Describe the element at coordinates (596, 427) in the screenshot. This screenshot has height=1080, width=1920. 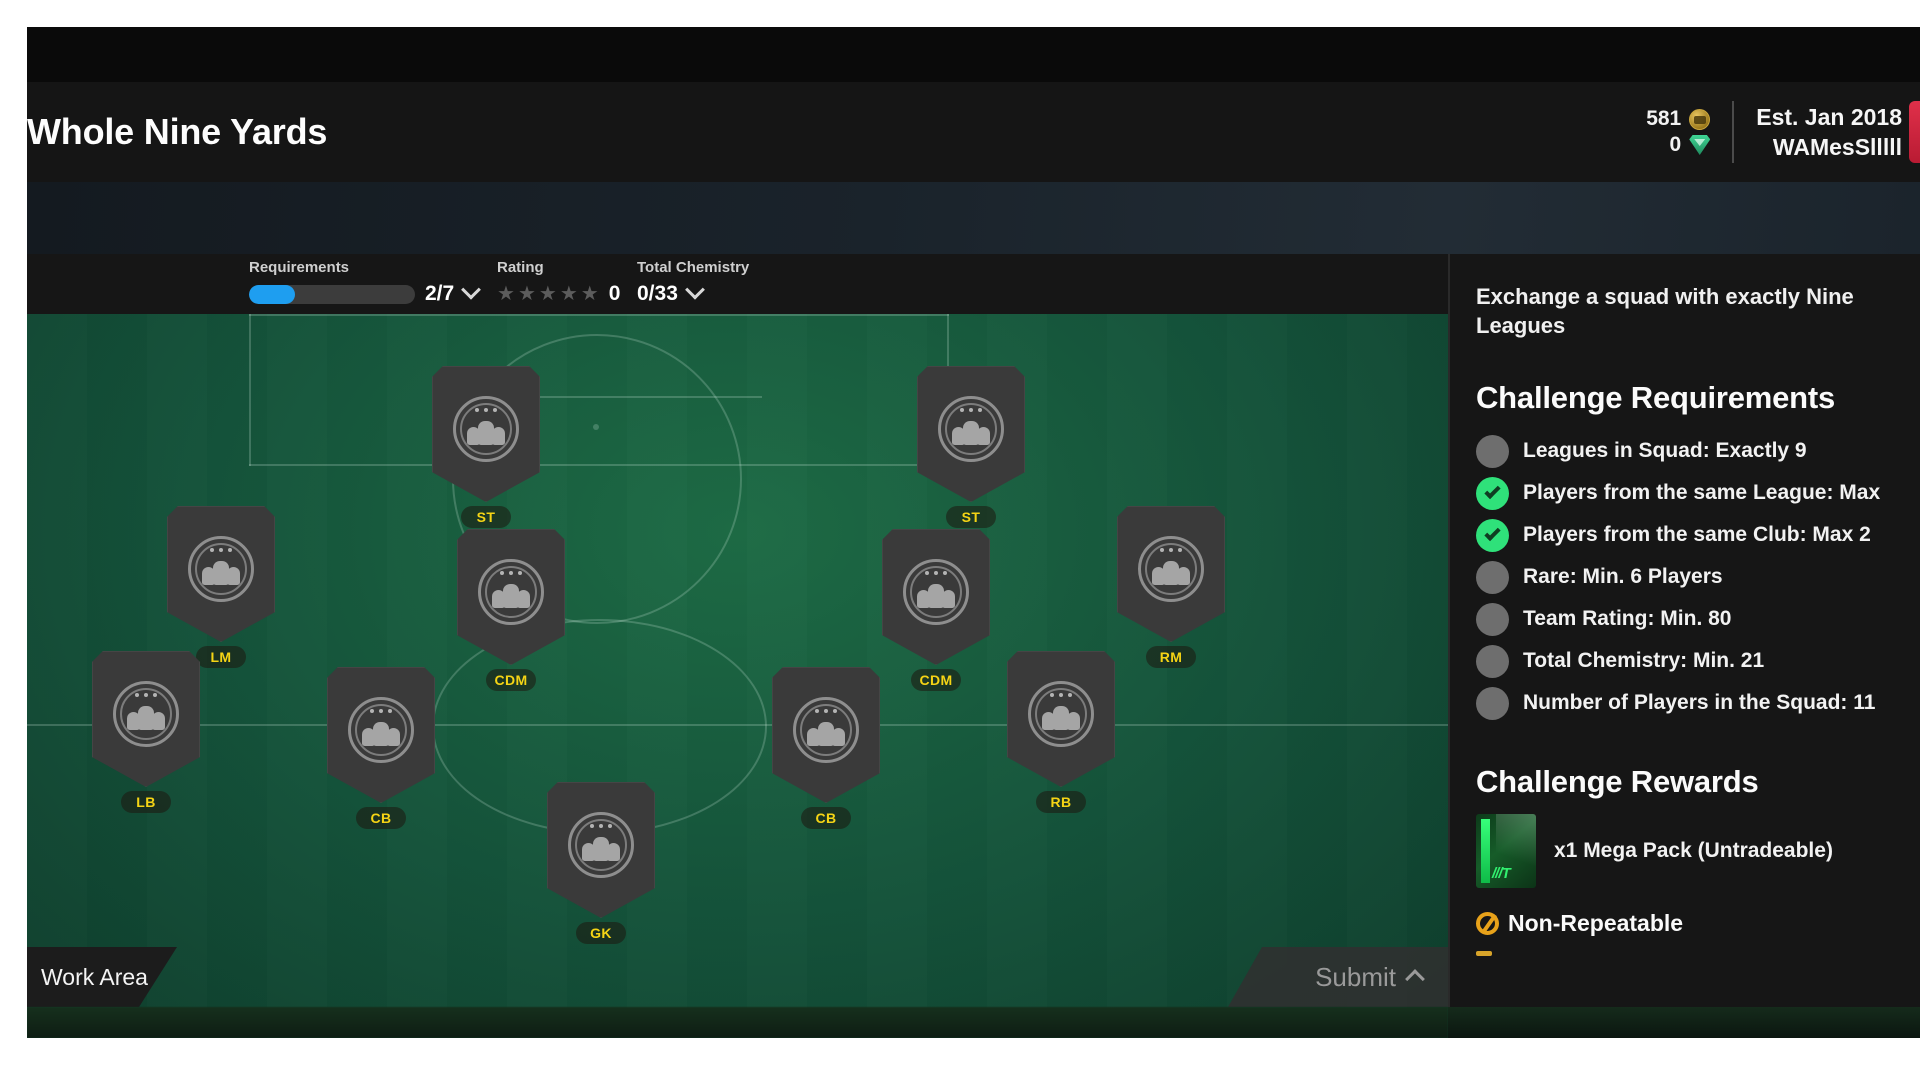
I see `penalty-spot` at that location.